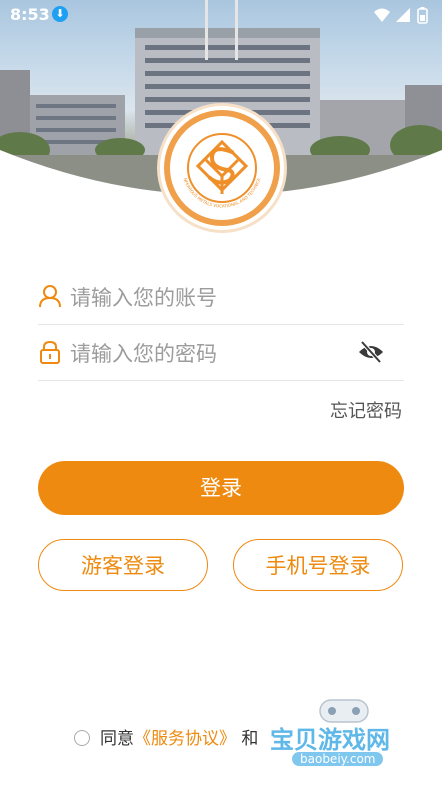 Image resolution: width=442 pixels, height=786 pixels. Describe the element at coordinates (382, 15) in the screenshot. I see `wifi-icon` at that location.